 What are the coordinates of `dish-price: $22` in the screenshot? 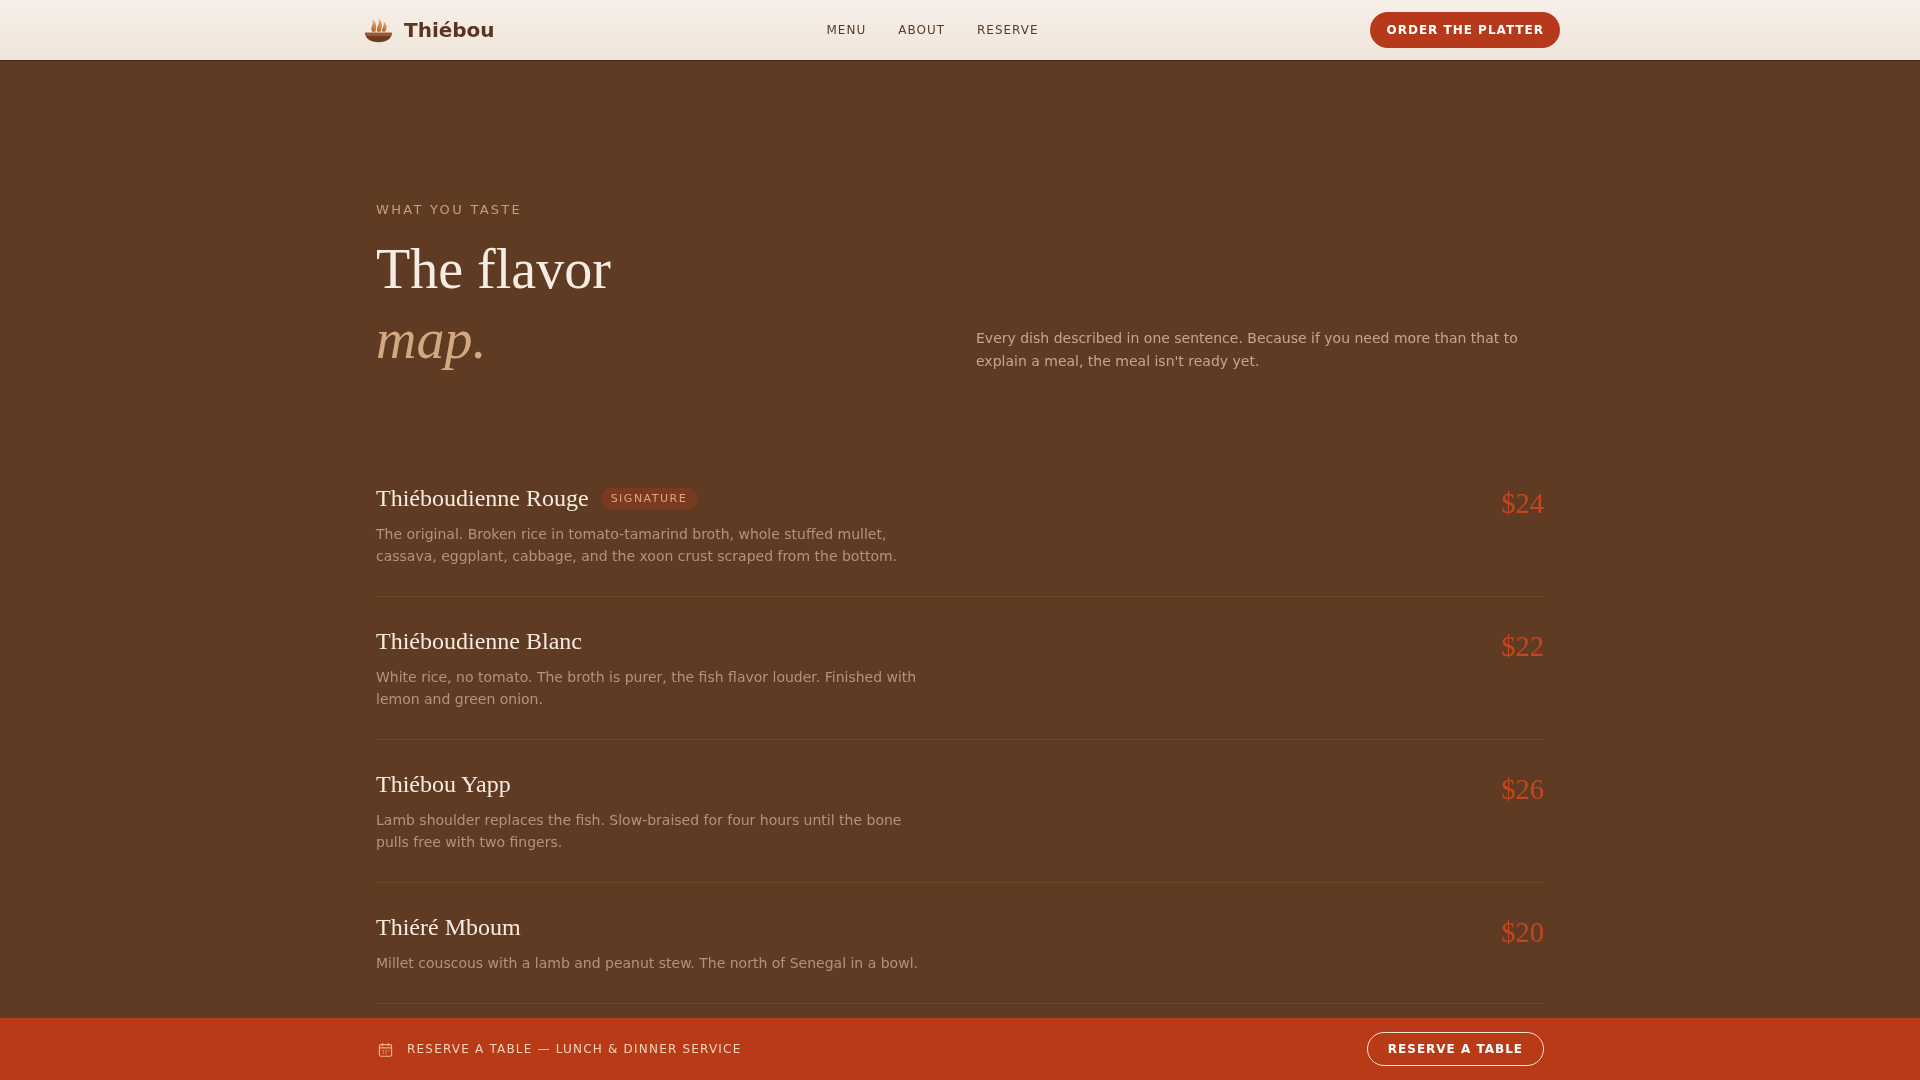 It's located at (1522, 647).